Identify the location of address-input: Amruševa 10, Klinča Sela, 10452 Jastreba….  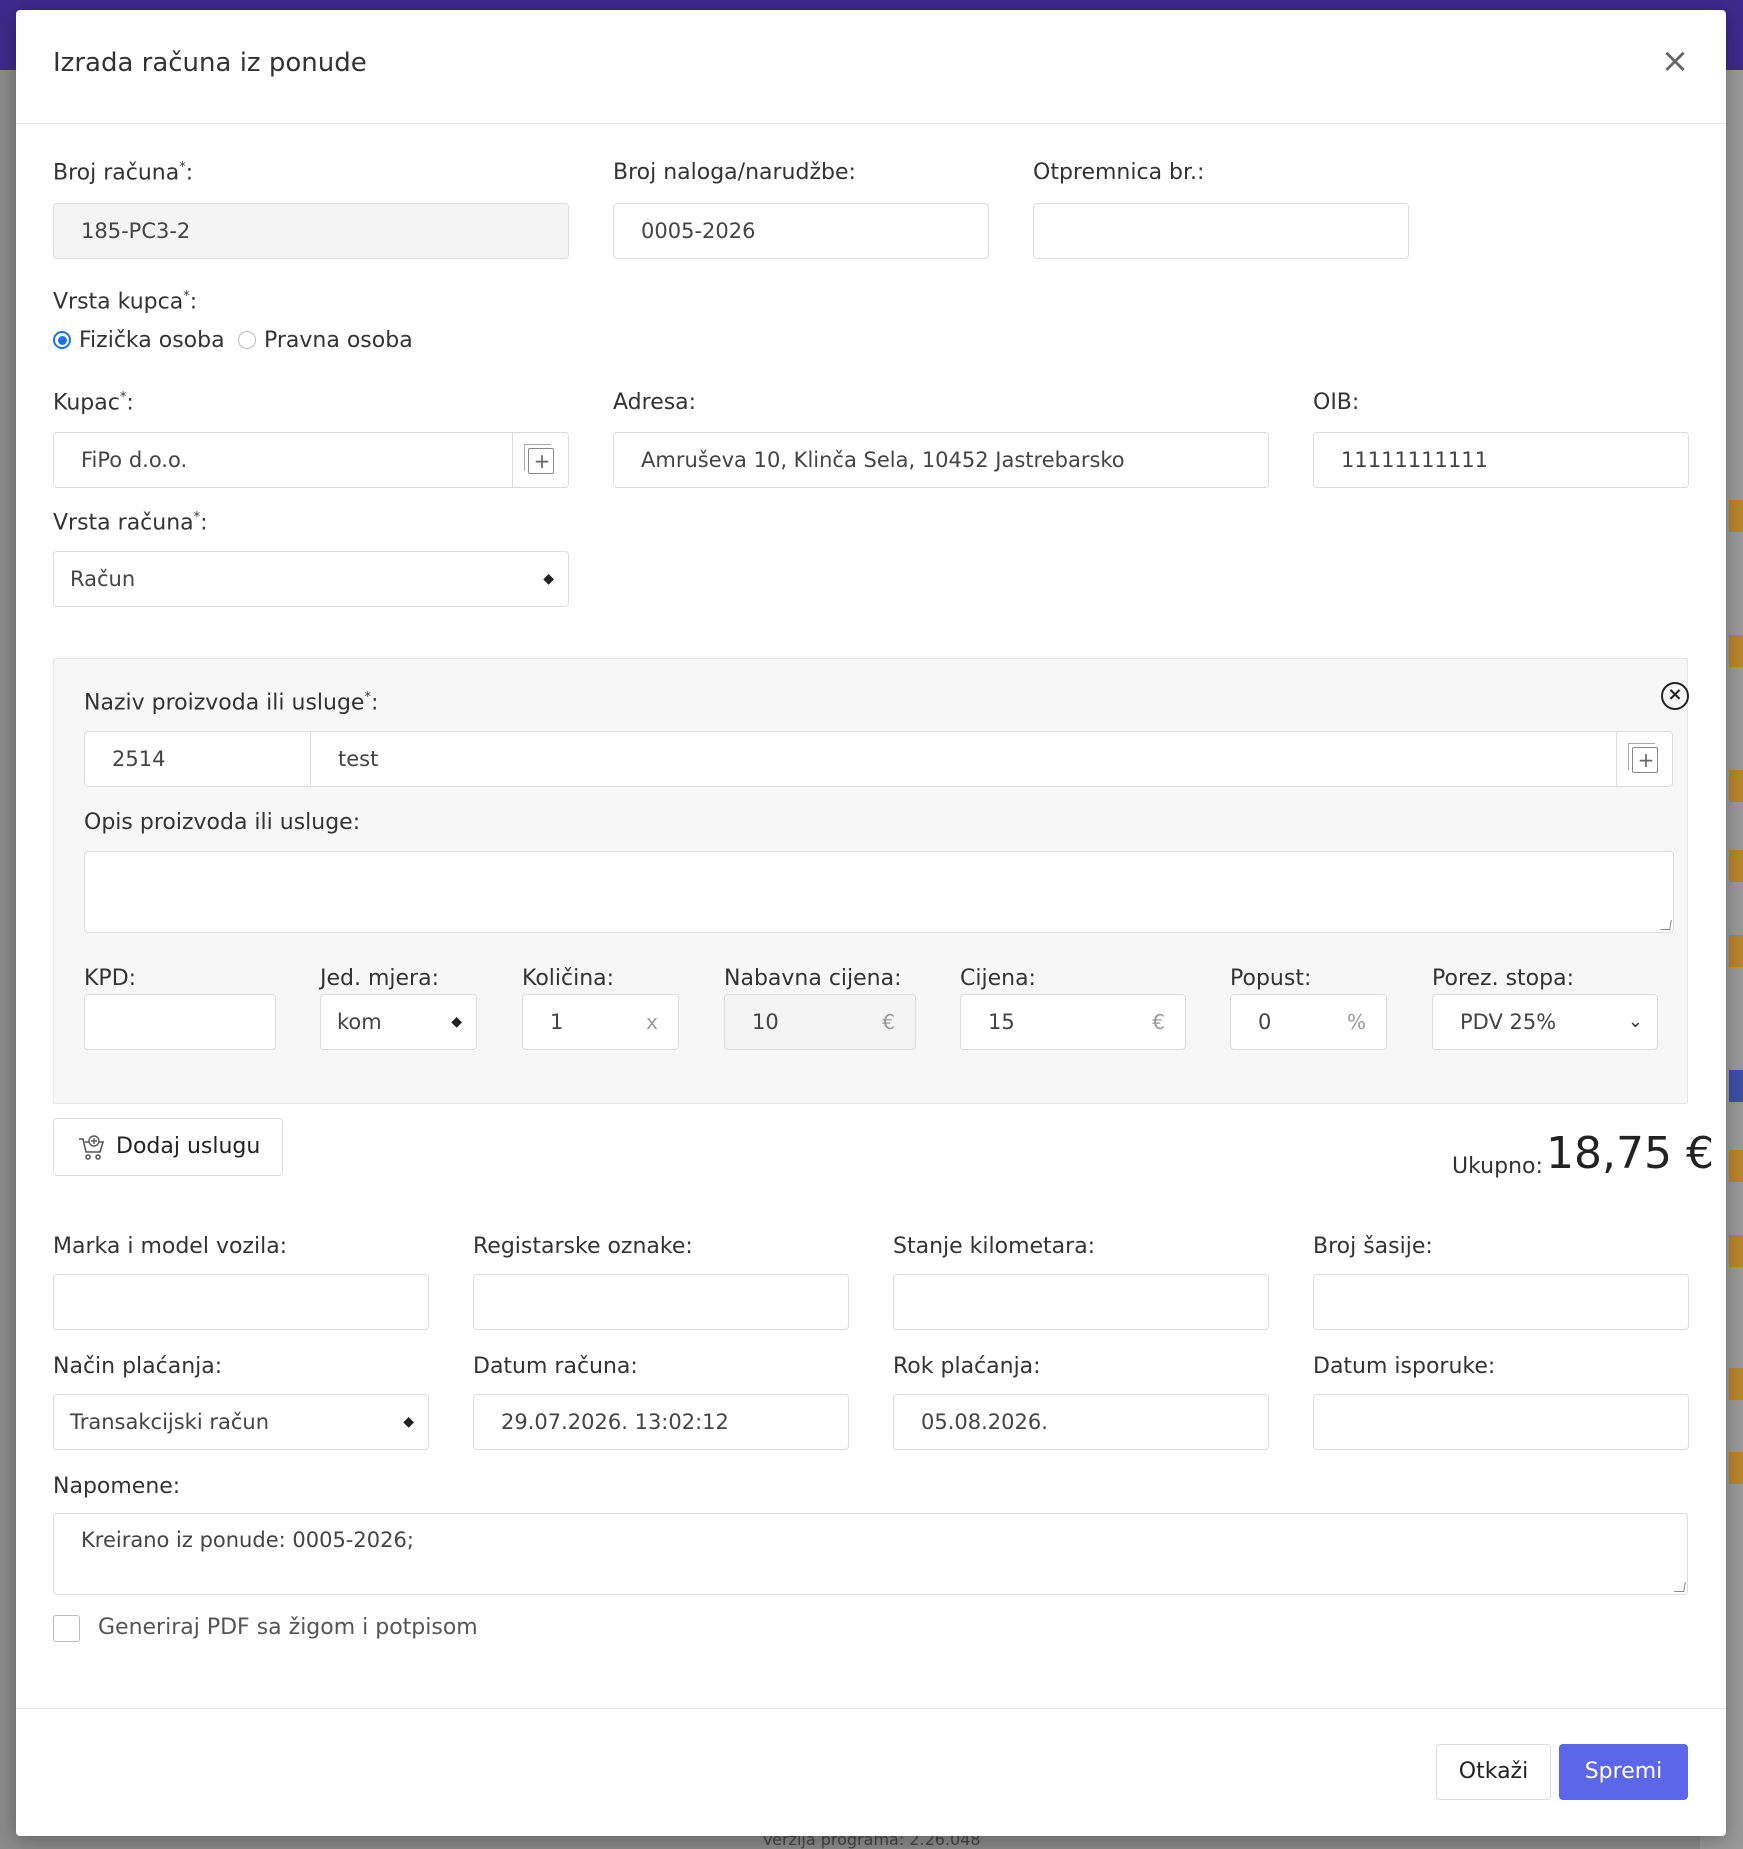
(941, 460).